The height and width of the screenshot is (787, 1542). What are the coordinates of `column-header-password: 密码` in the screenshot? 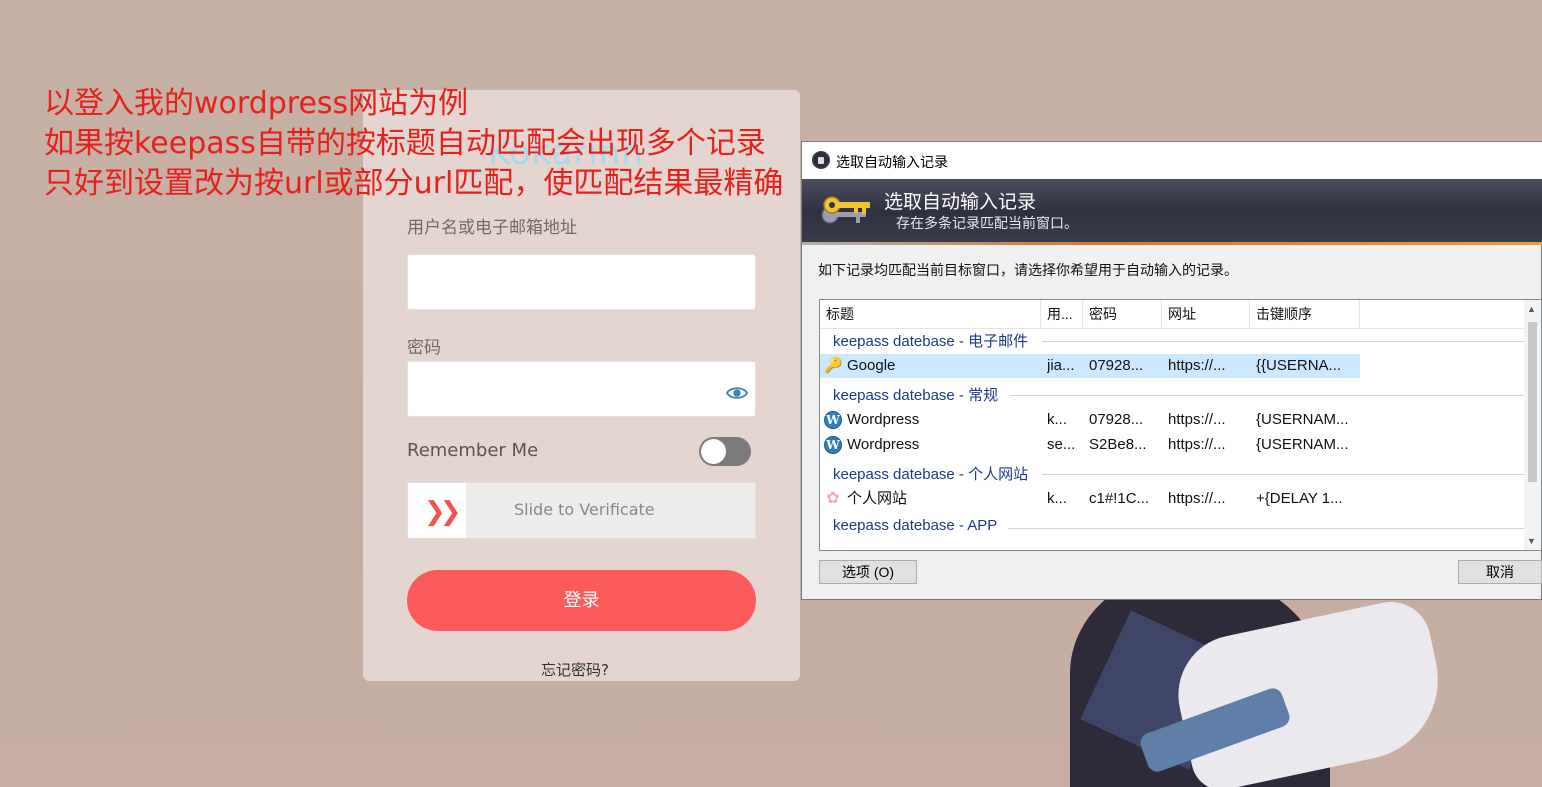 It's located at (1122, 314).